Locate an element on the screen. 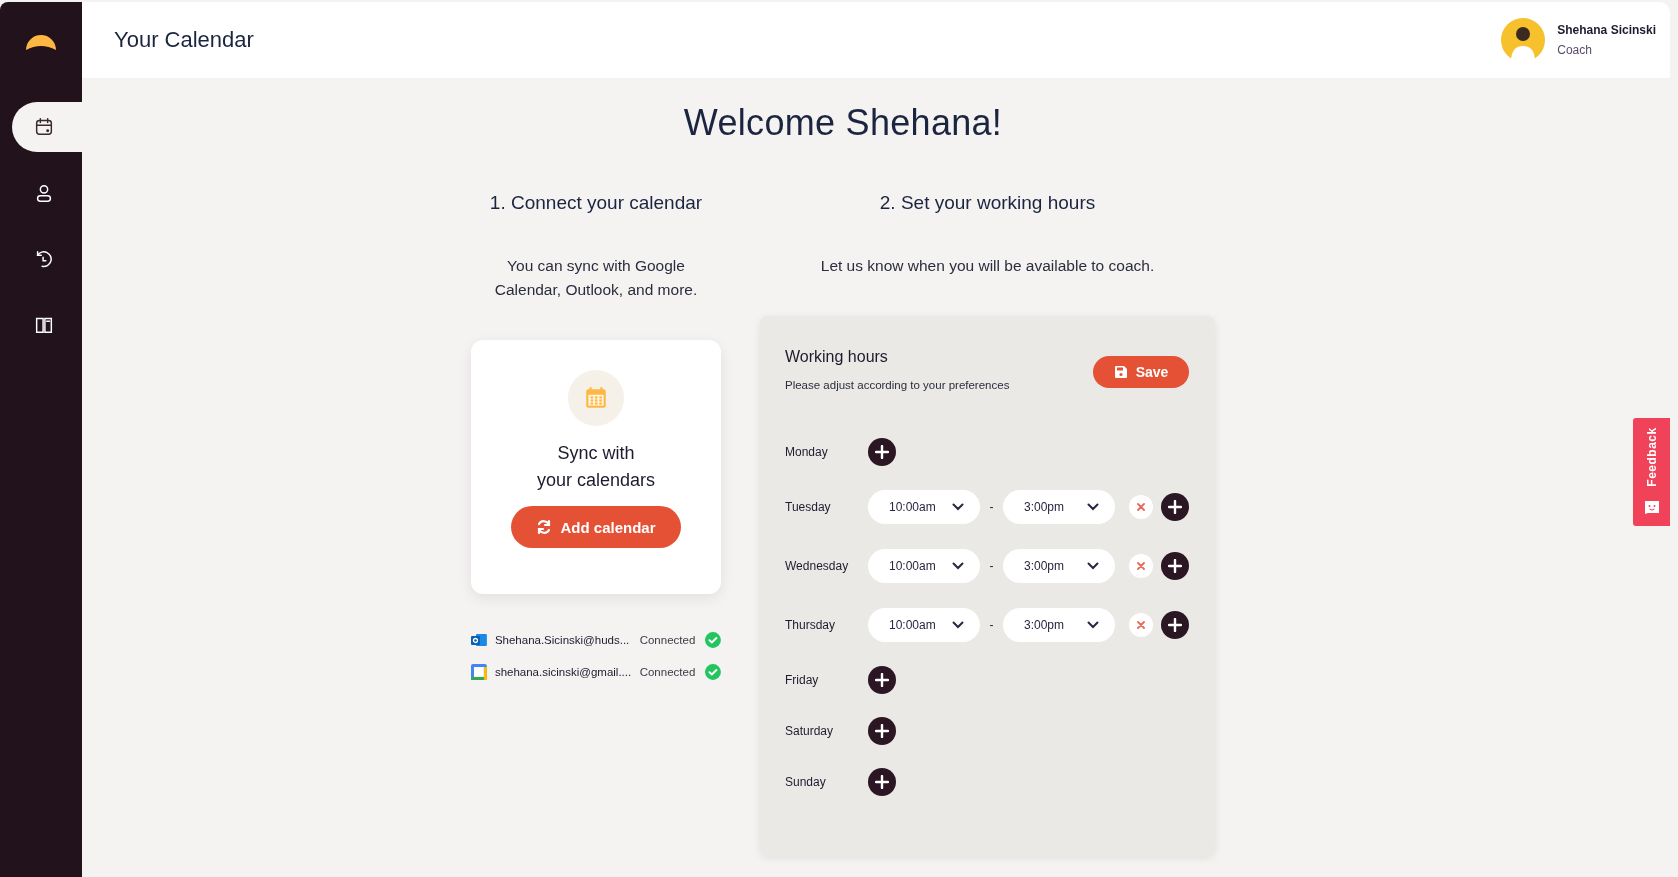 The image size is (1678, 877). save-icon is located at coordinates (1120, 372).